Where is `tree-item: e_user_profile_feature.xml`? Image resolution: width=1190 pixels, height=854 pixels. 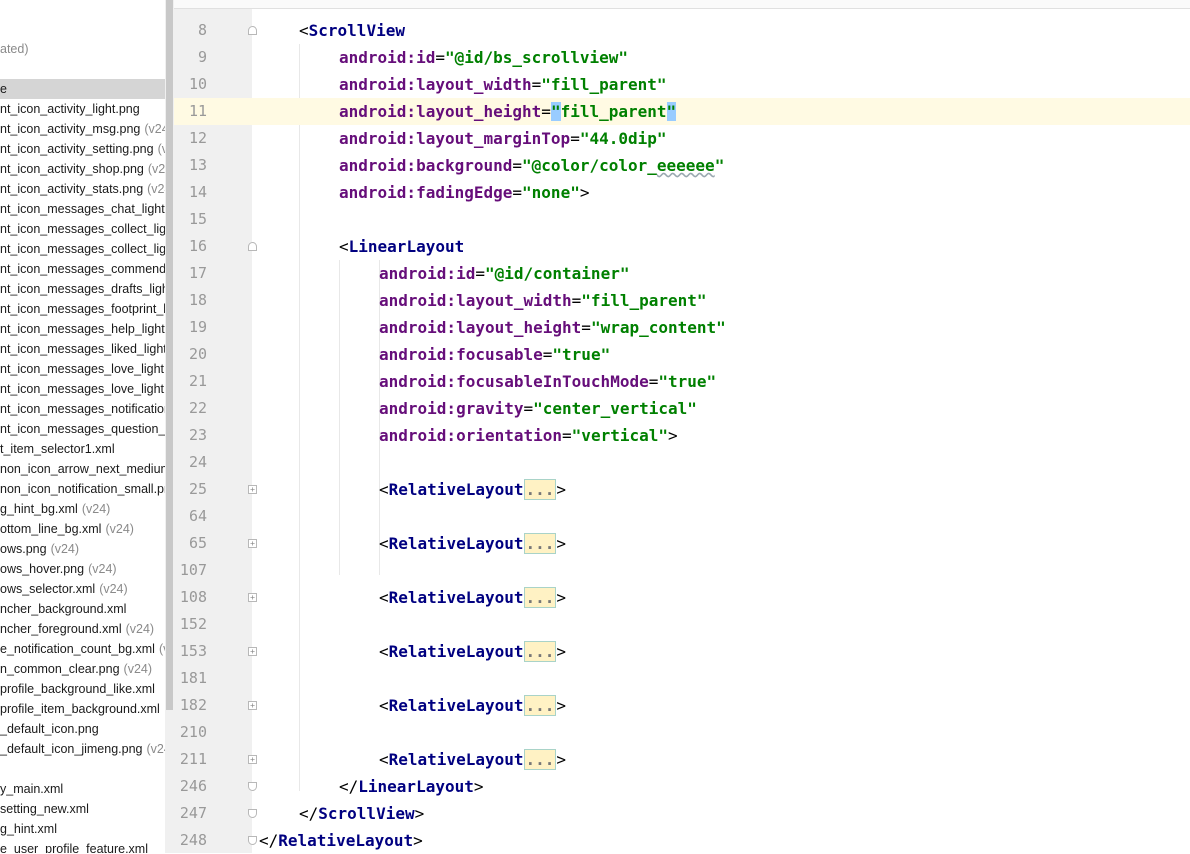
tree-item: e_user_profile_feature.xml is located at coordinates (82, 846).